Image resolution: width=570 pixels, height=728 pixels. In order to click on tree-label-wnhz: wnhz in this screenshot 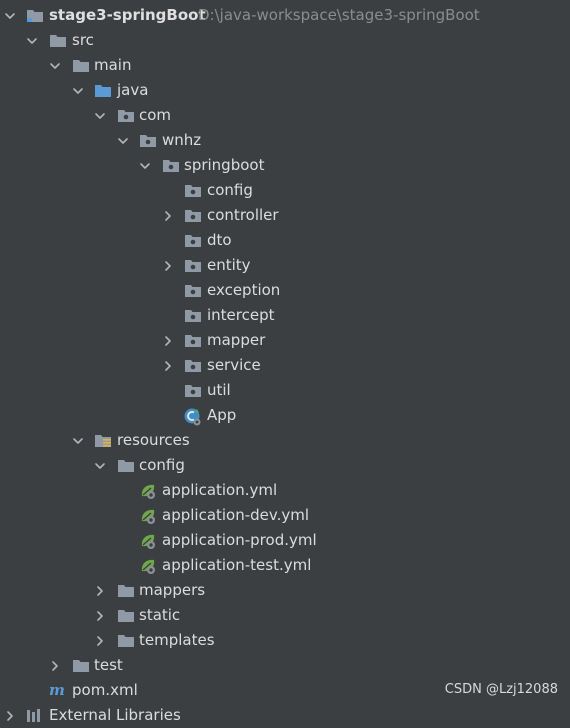, I will do `click(182, 140)`.